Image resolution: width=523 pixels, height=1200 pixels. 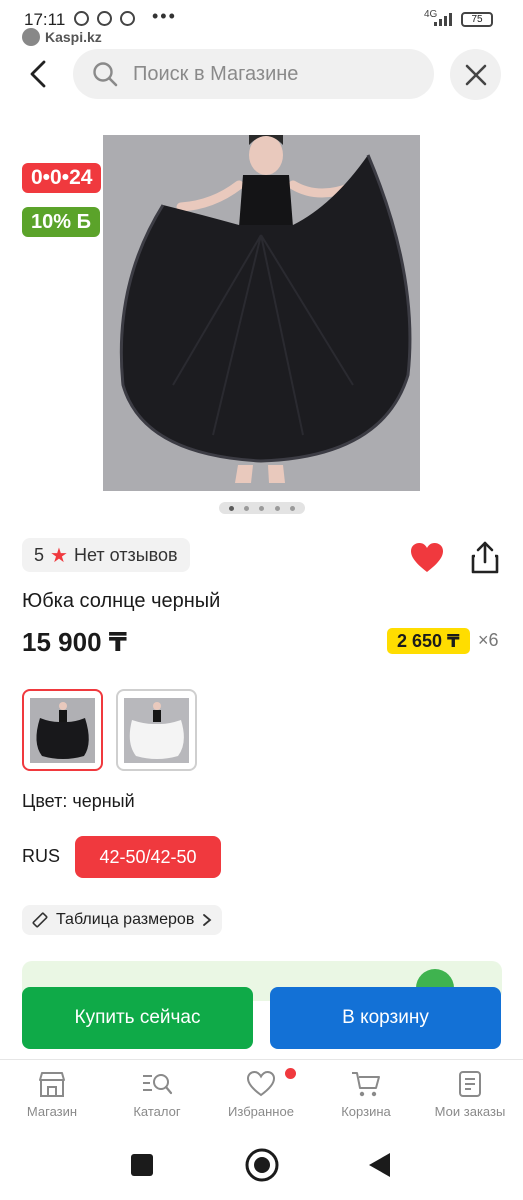 I want to click on more-notifications-icon: •••, so click(x=164, y=16).